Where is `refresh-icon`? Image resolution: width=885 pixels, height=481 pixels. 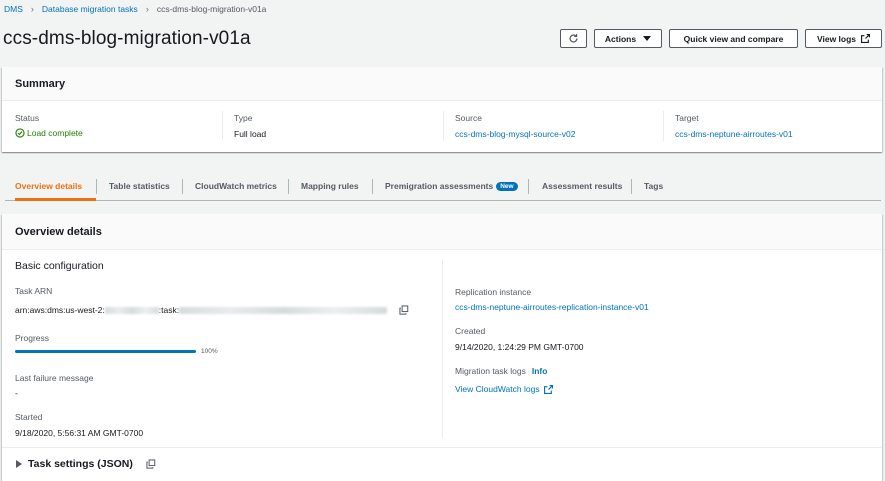 refresh-icon is located at coordinates (573, 38).